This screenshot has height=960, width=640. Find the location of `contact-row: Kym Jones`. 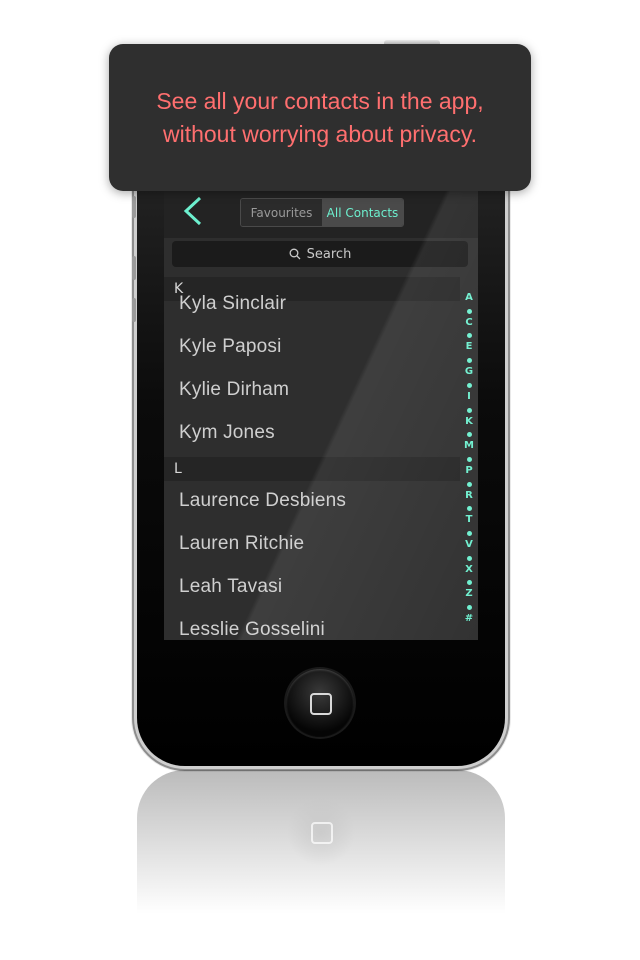

contact-row: Kym Jones is located at coordinates (227, 433).